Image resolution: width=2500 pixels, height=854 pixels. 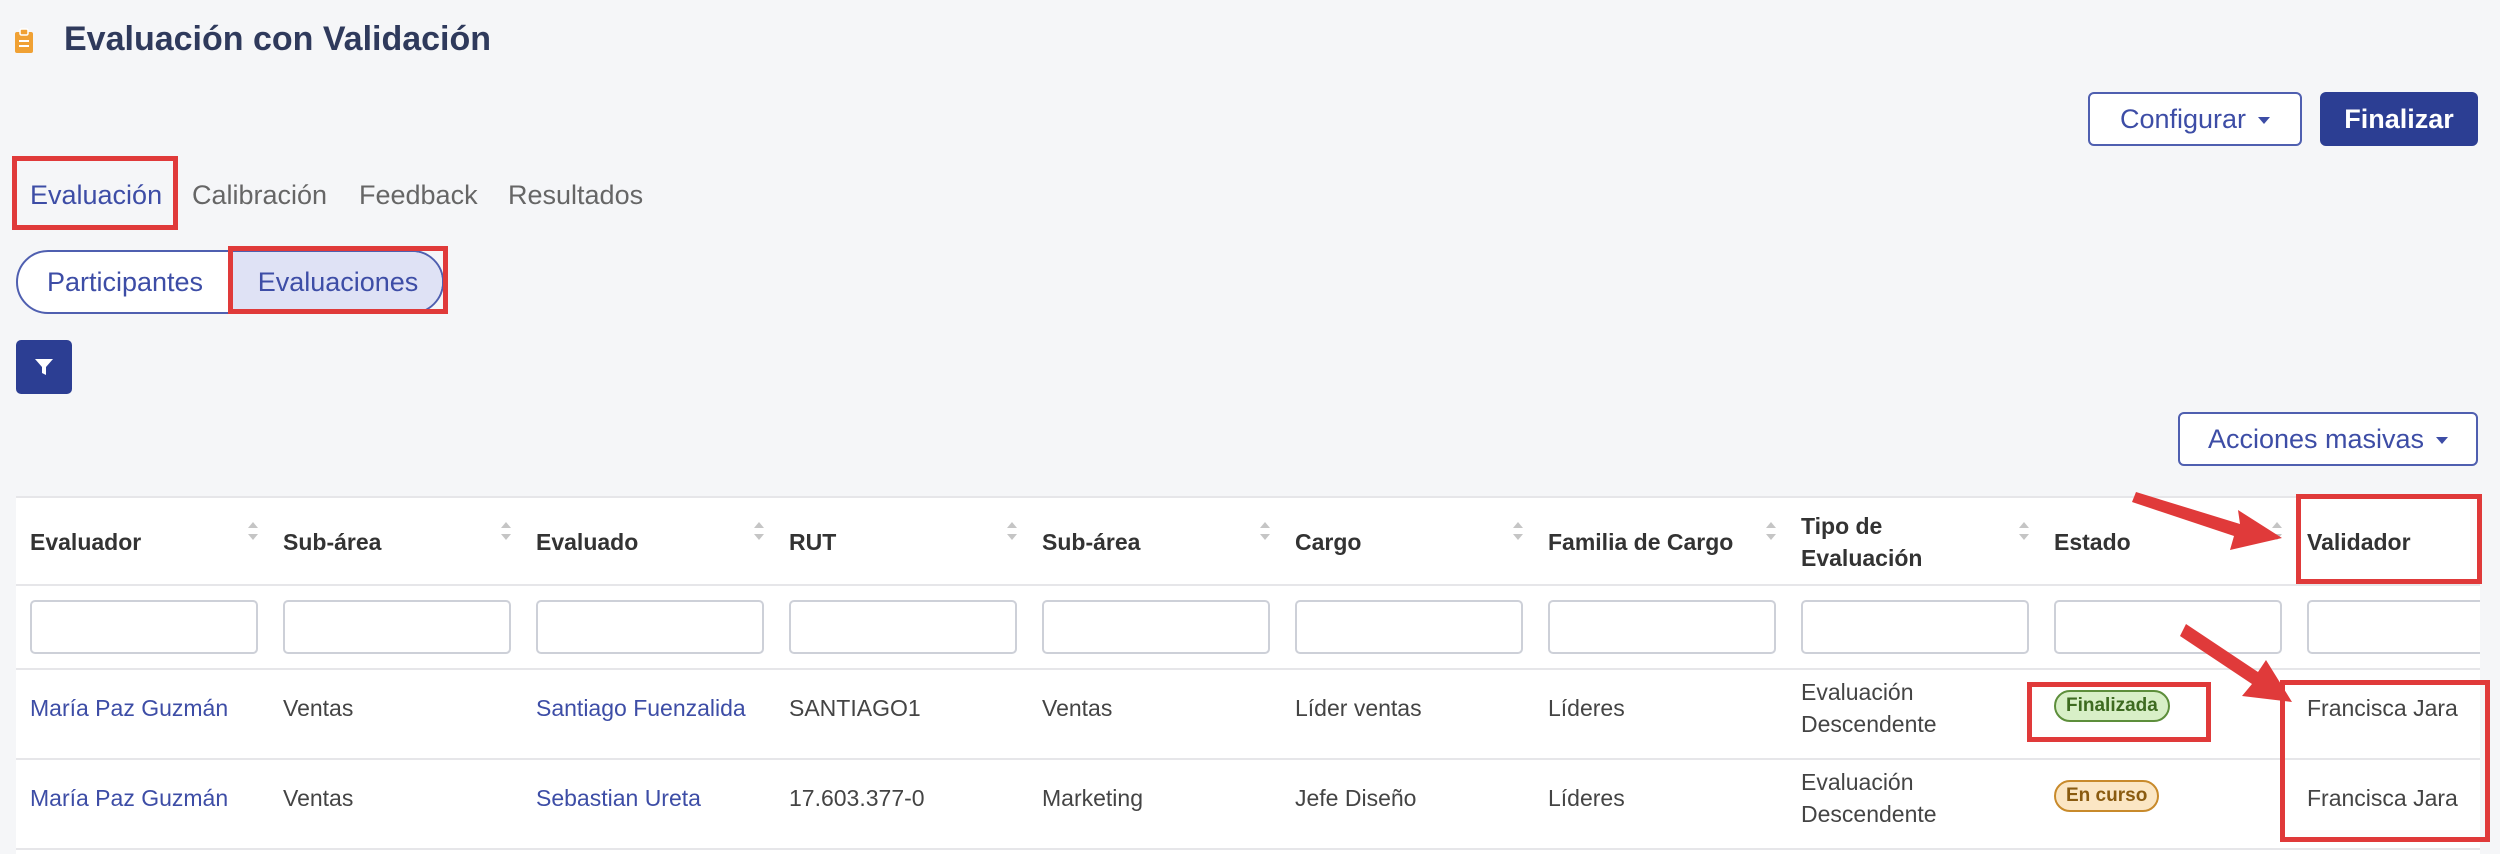 I want to click on highlight-col-validador, so click(x=2389, y=539).